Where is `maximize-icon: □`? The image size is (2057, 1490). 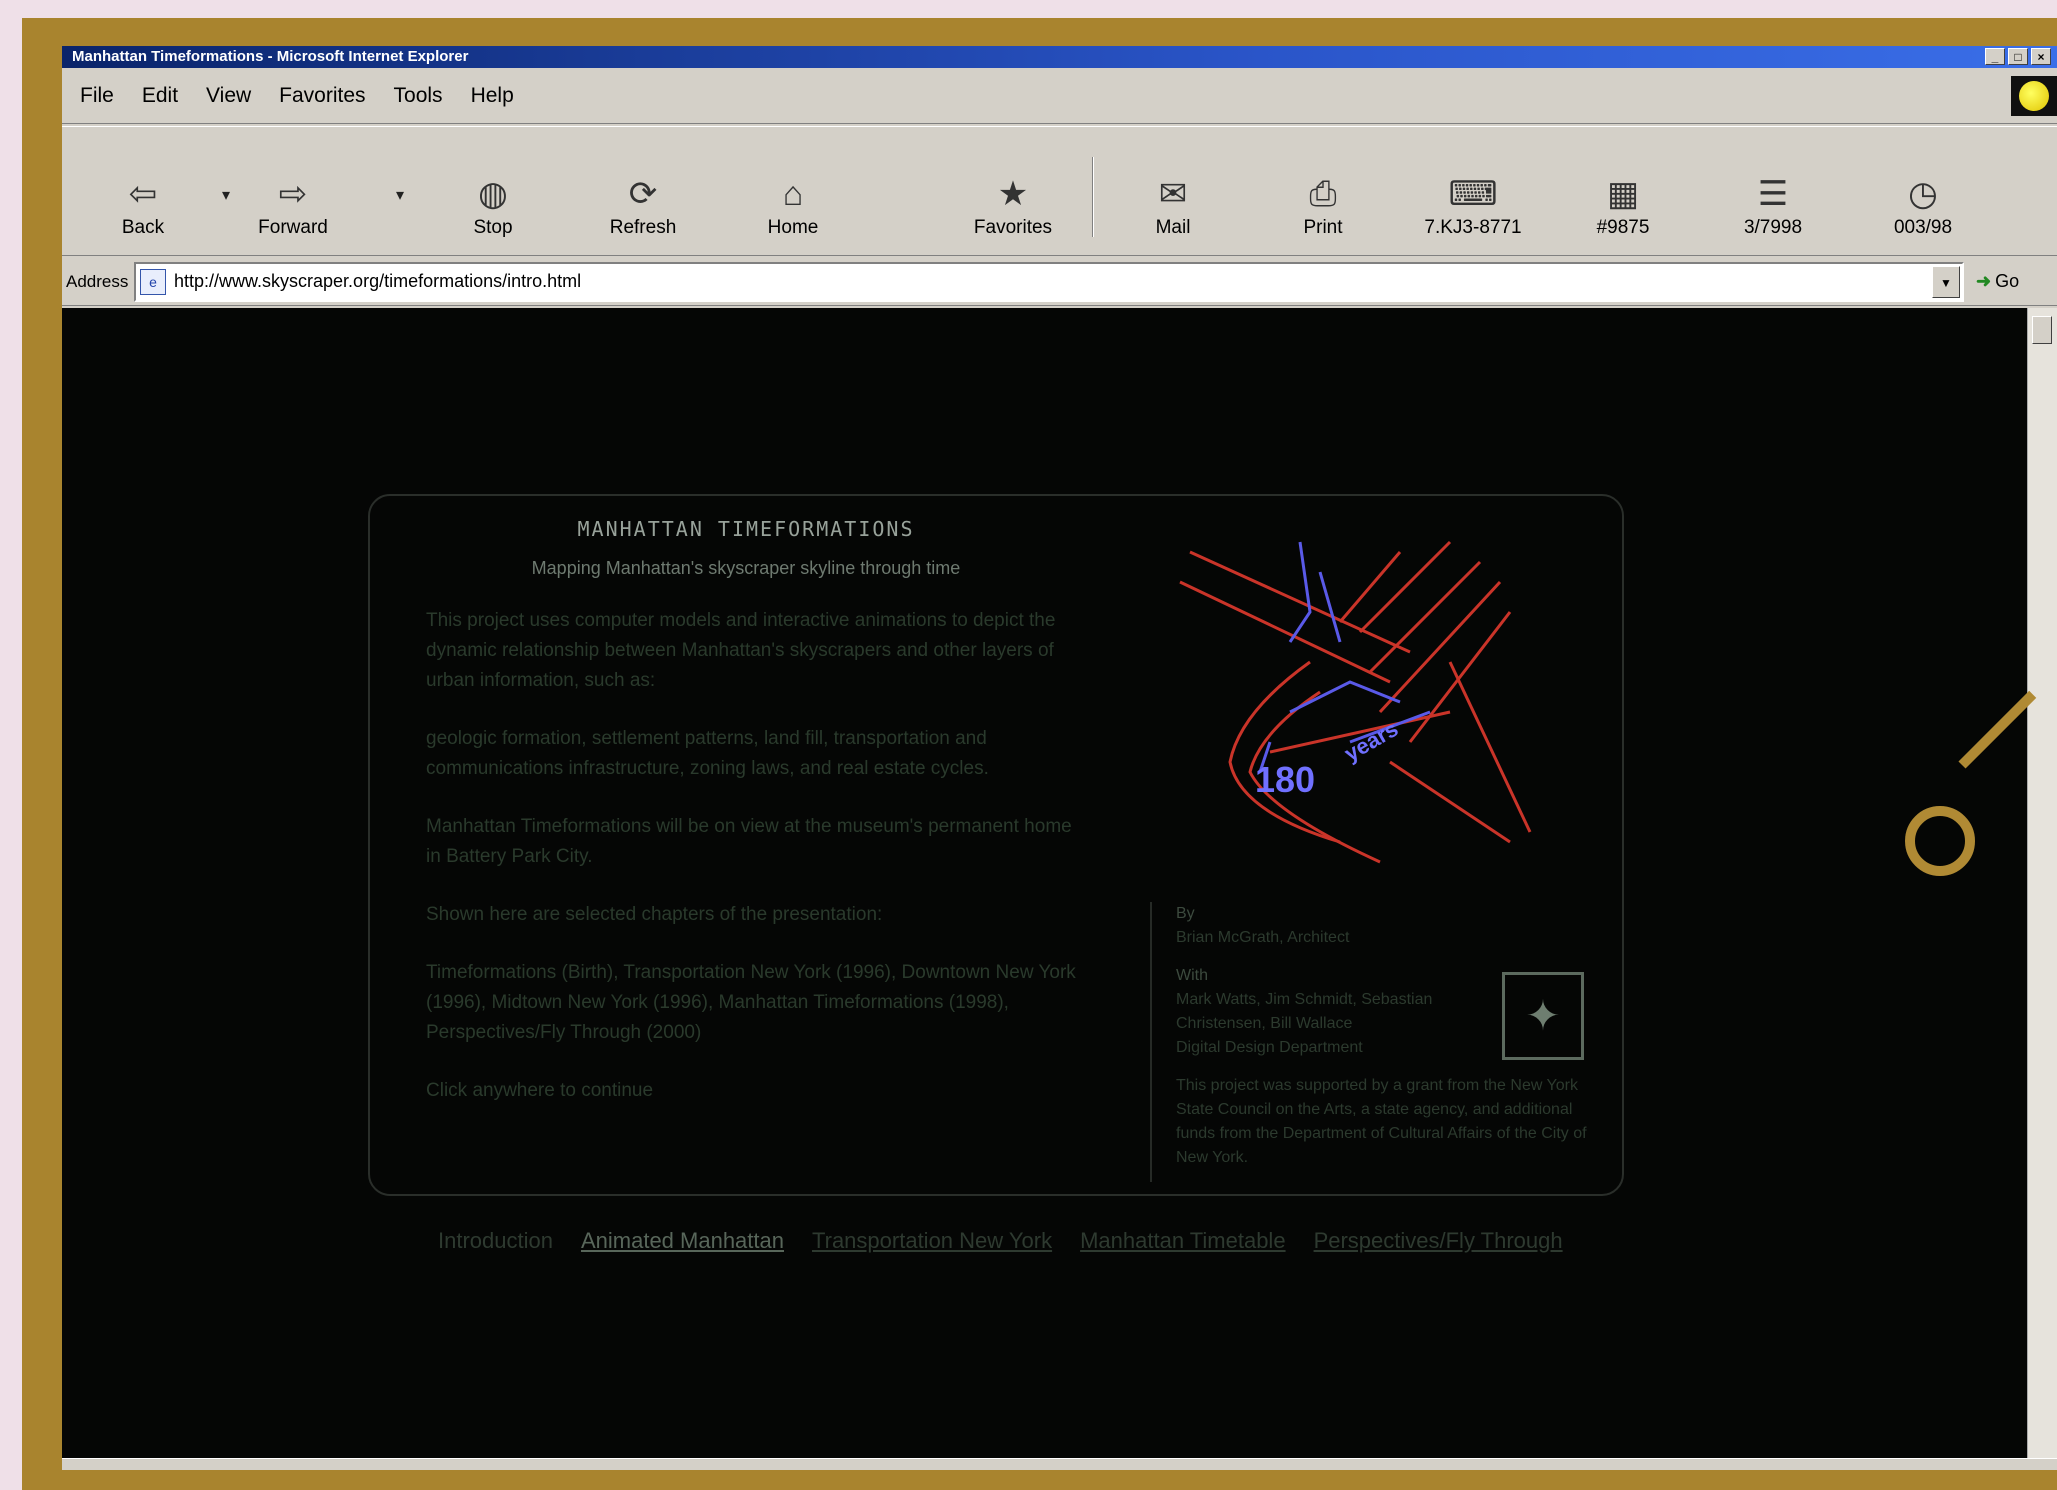
maximize-icon: □ is located at coordinates (2018, 56).